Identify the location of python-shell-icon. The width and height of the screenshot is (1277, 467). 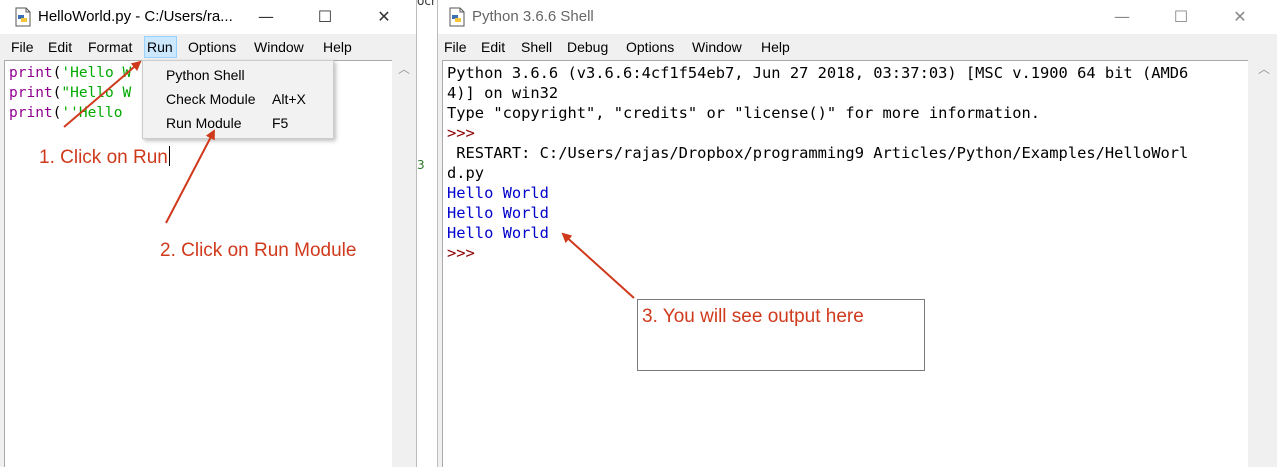
(457, 17).